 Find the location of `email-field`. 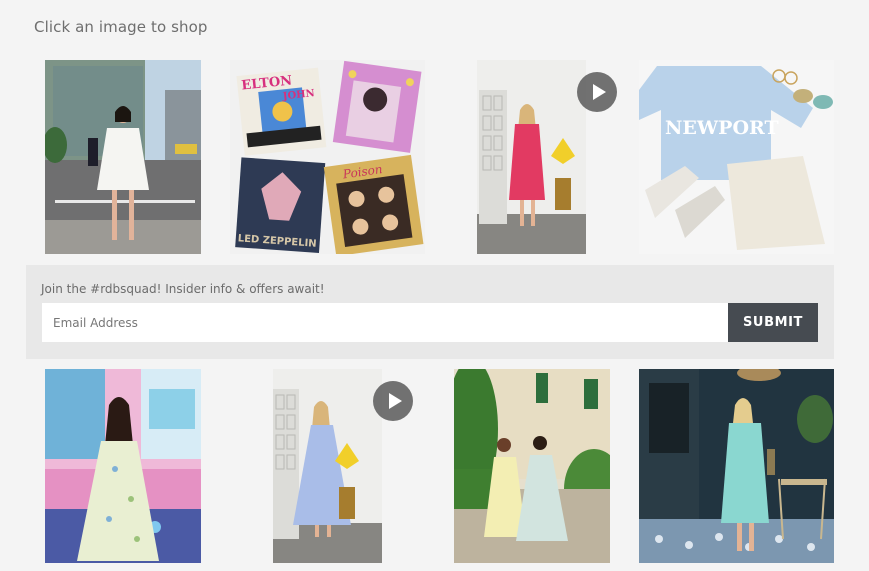

email-field is located at coordinates (385, 322).